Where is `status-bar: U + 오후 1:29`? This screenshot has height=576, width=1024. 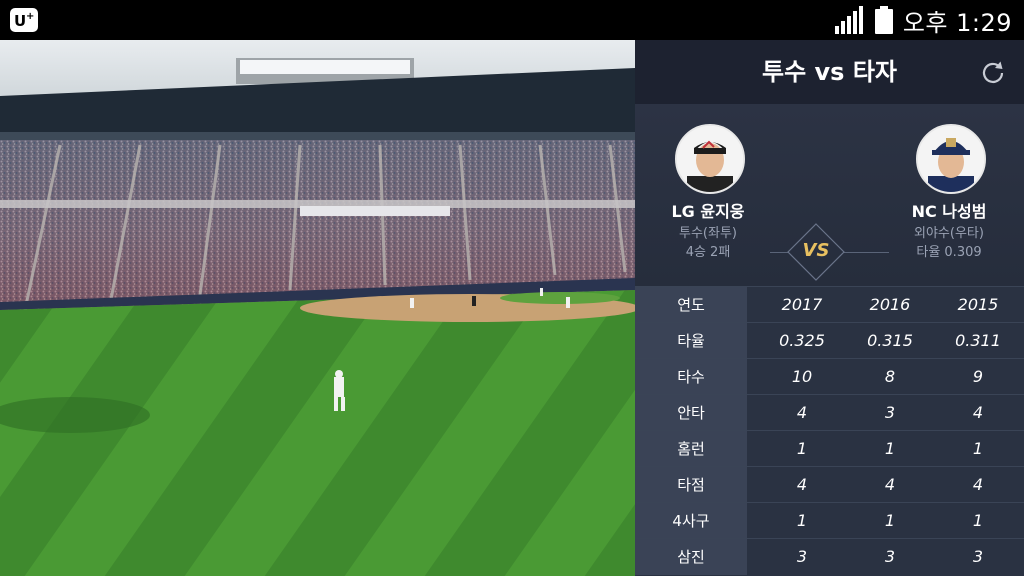 status-bar: U + 오후 1:29 is located at coordinates (512, 20).